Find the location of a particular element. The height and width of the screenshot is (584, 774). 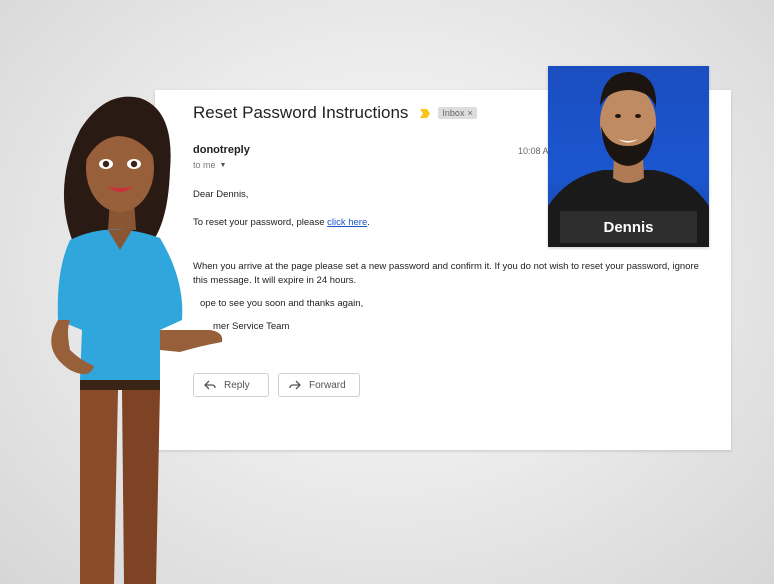

subject-row: Reset Password Instructions Inbox × is located at coordinates (335, 113).